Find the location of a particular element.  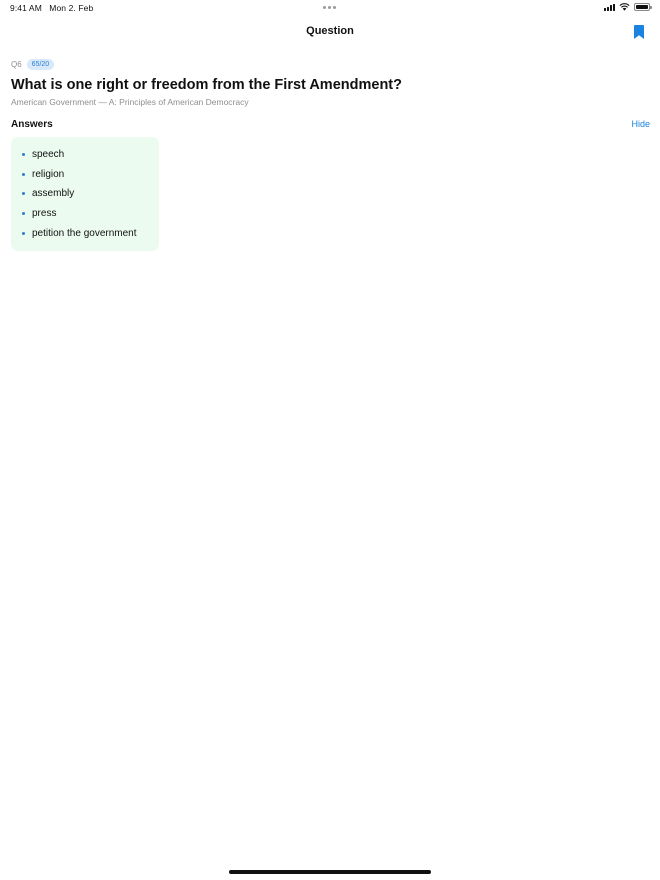

question-meta: Q6 65/20 is located at coordinates (330, 64).